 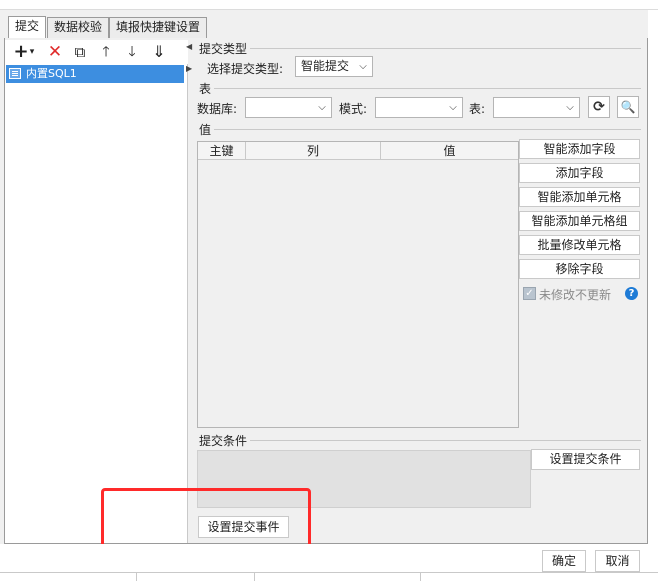 What do you see at coordinates (579, 245) in the screenshot?
I see `batch-modify-cell-button: 批量修改单元格` at bounding box center [579, 245].